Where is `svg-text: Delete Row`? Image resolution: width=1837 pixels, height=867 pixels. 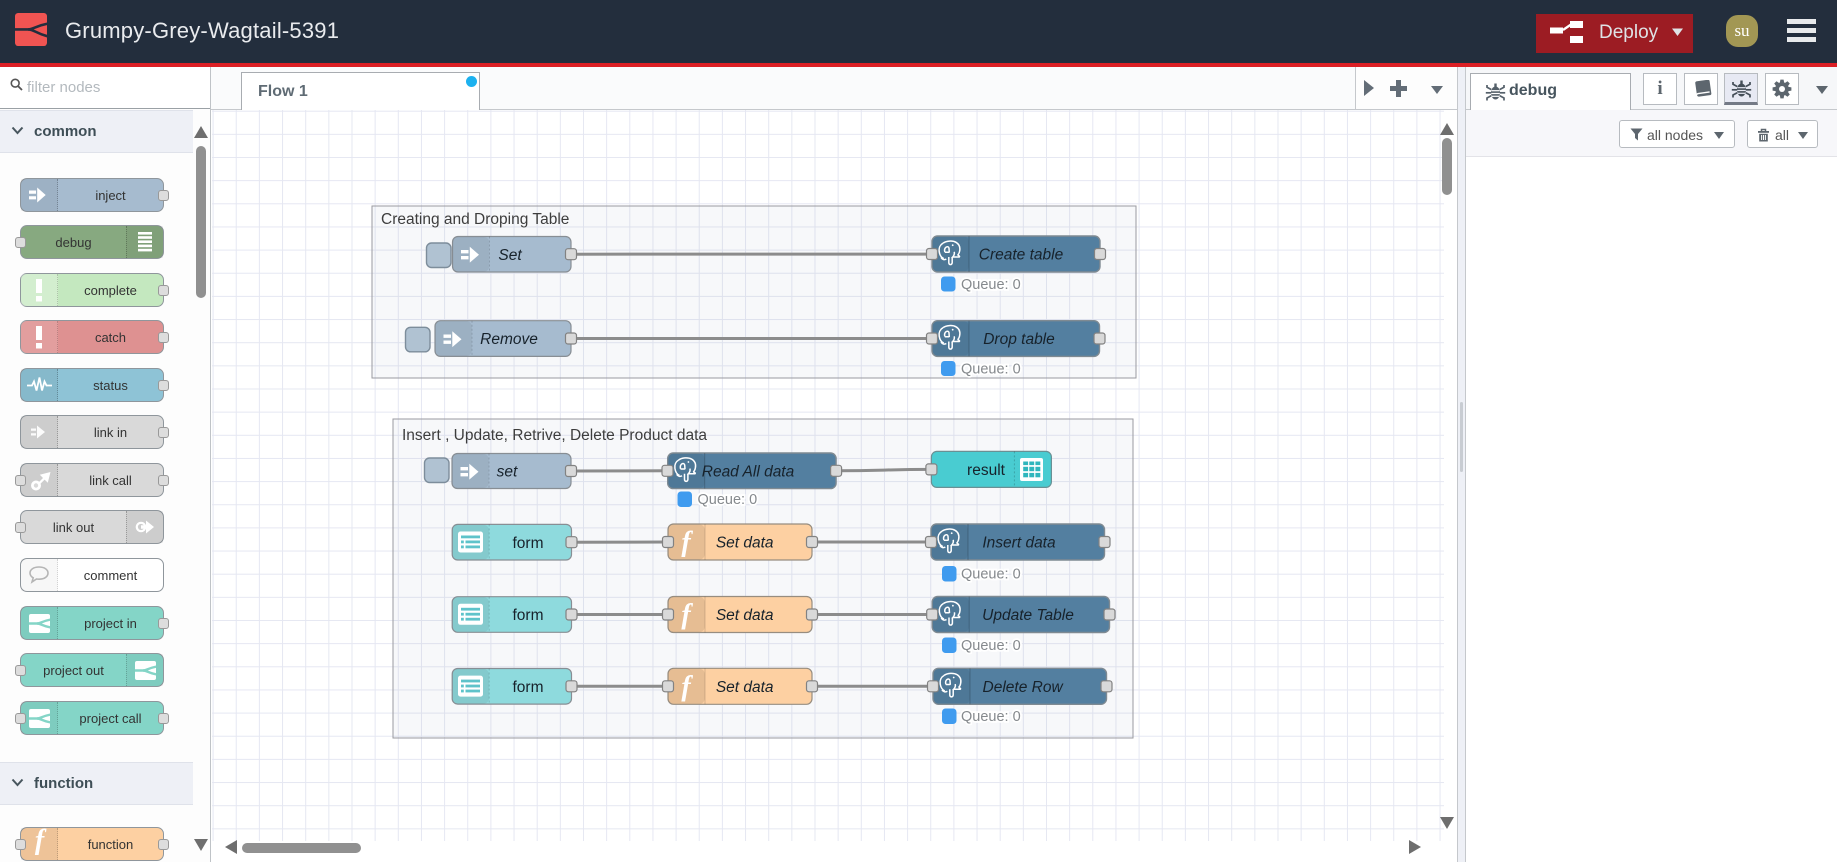
svg-text: Delete Row is located at coordinates (1024, 687).